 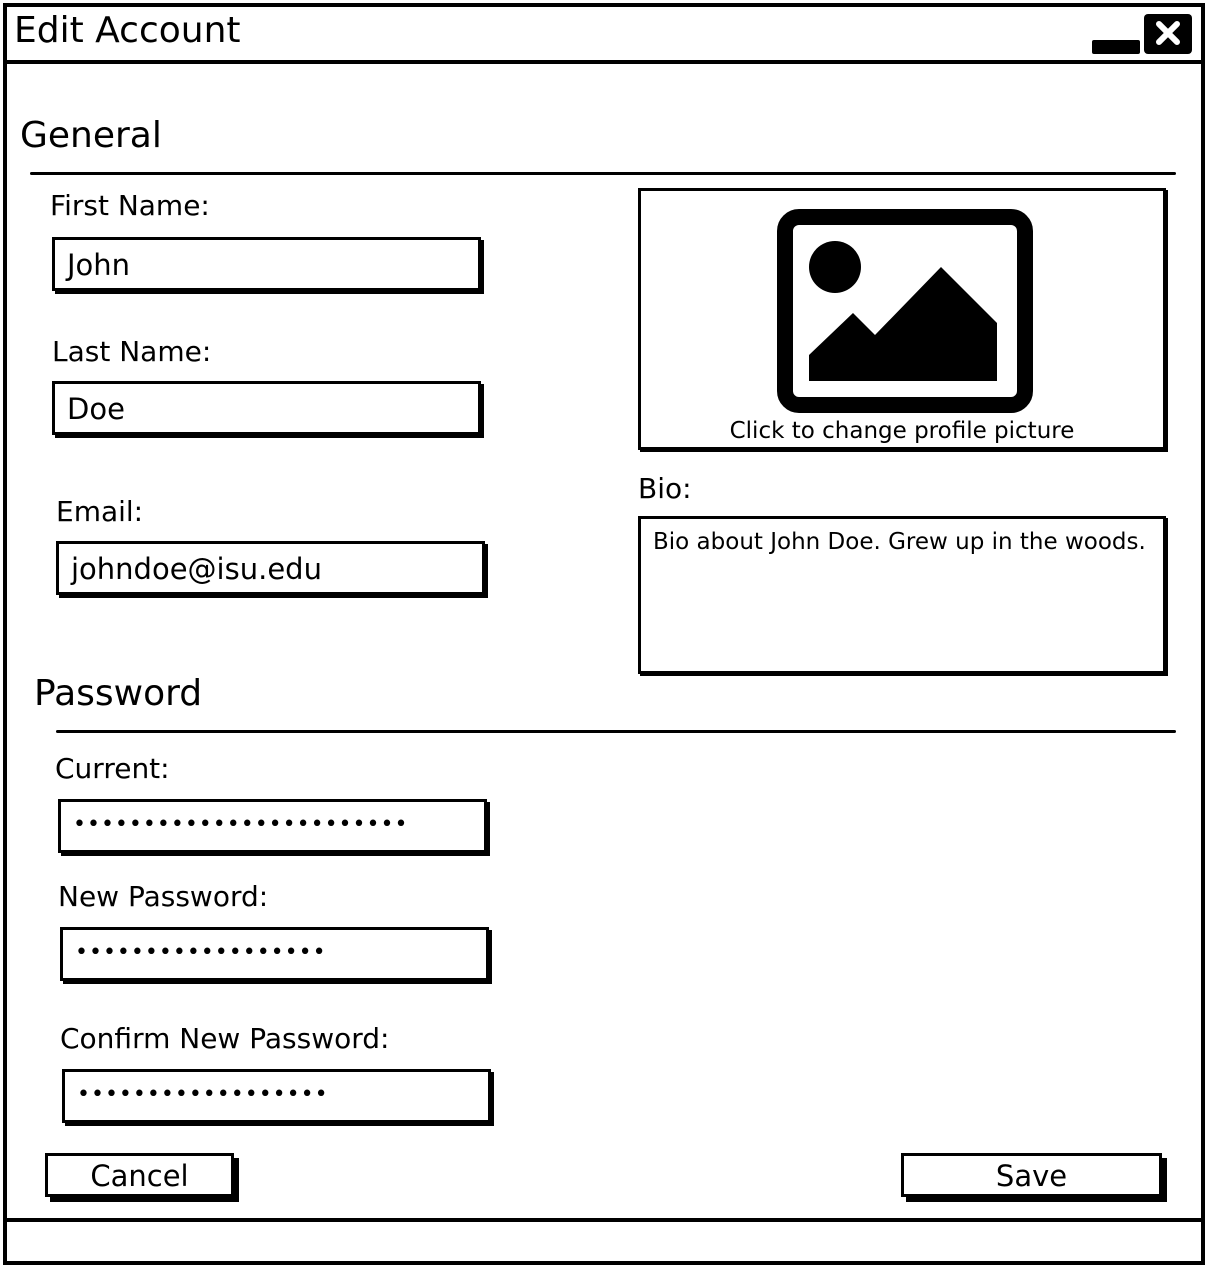 I want to click on close-icon, so click(x=1168, y=33).